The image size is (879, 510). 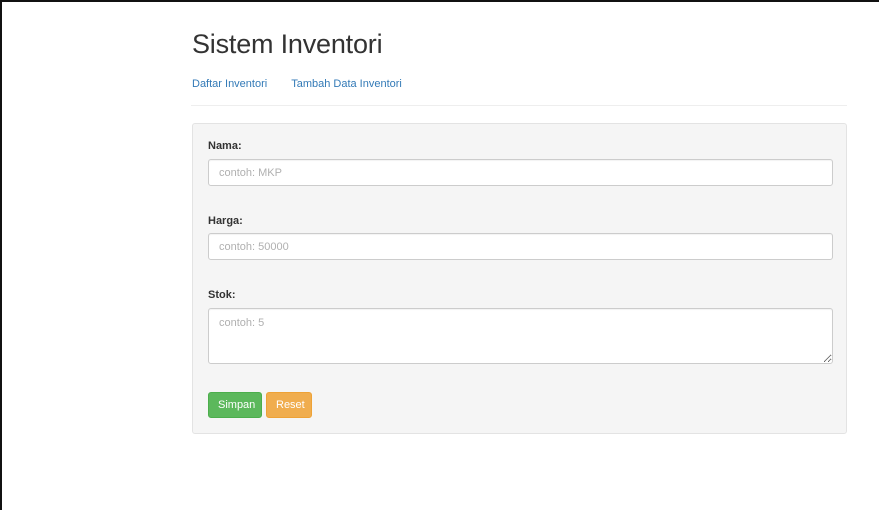 What do you see at coordinates (225, 221) in the screenshot?
I see `harga-label: Harga:` at bounding box center [225, 221].